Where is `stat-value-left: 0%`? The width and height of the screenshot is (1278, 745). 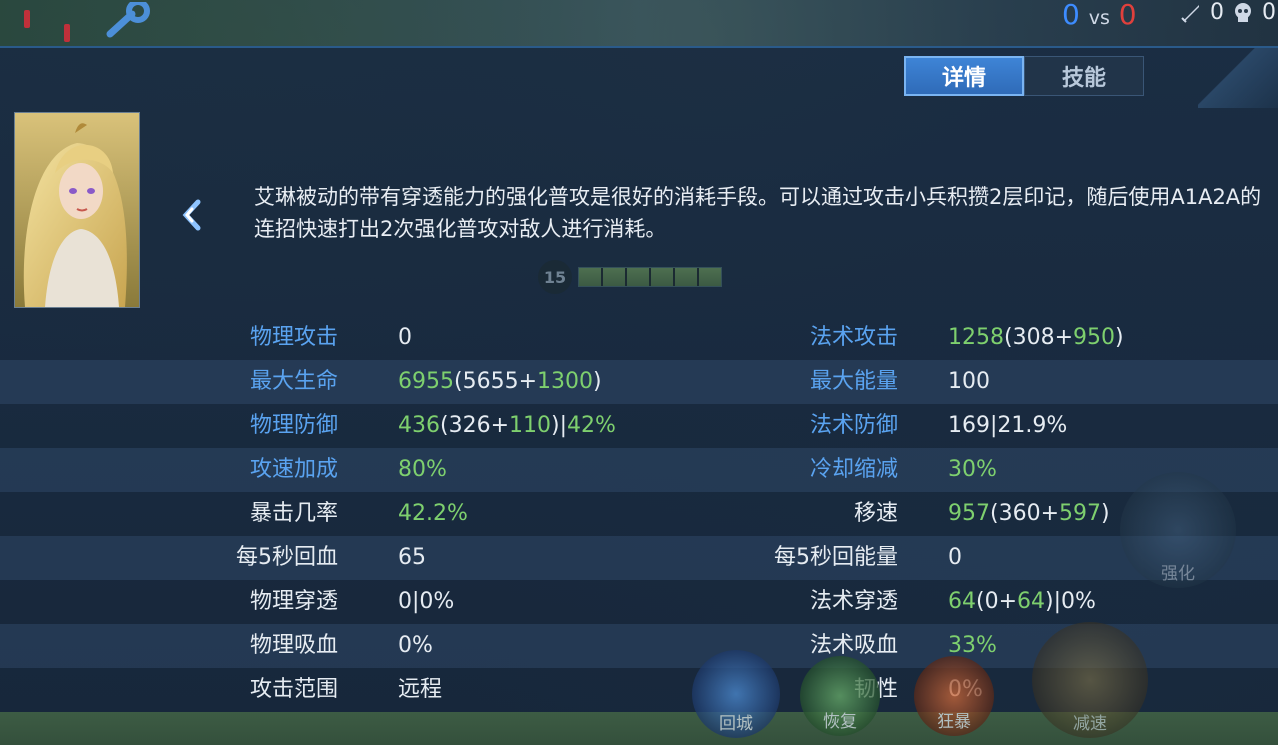 stat-value-left: 0% is located at coordinates (415, 646).